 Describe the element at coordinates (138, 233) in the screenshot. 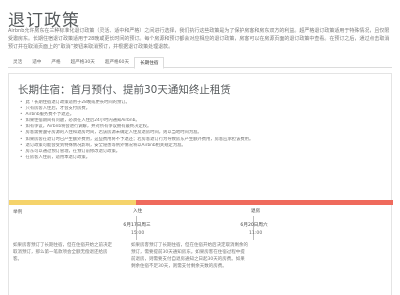

I see `checkin-time: 15:00` at that location.